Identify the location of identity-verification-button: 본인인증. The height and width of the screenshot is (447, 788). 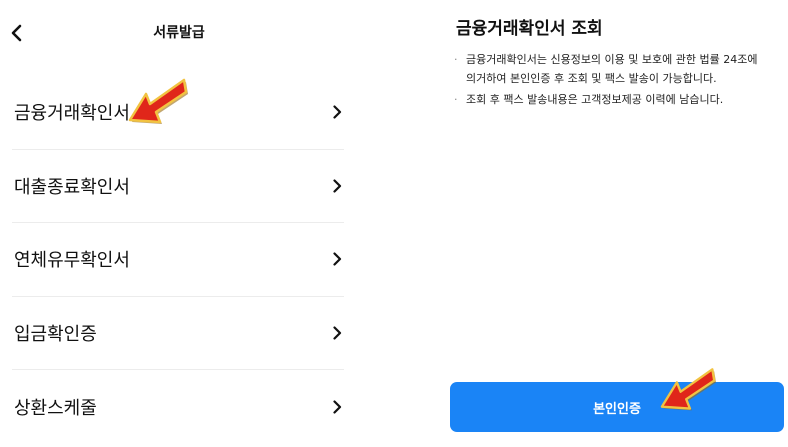
(617, 407).